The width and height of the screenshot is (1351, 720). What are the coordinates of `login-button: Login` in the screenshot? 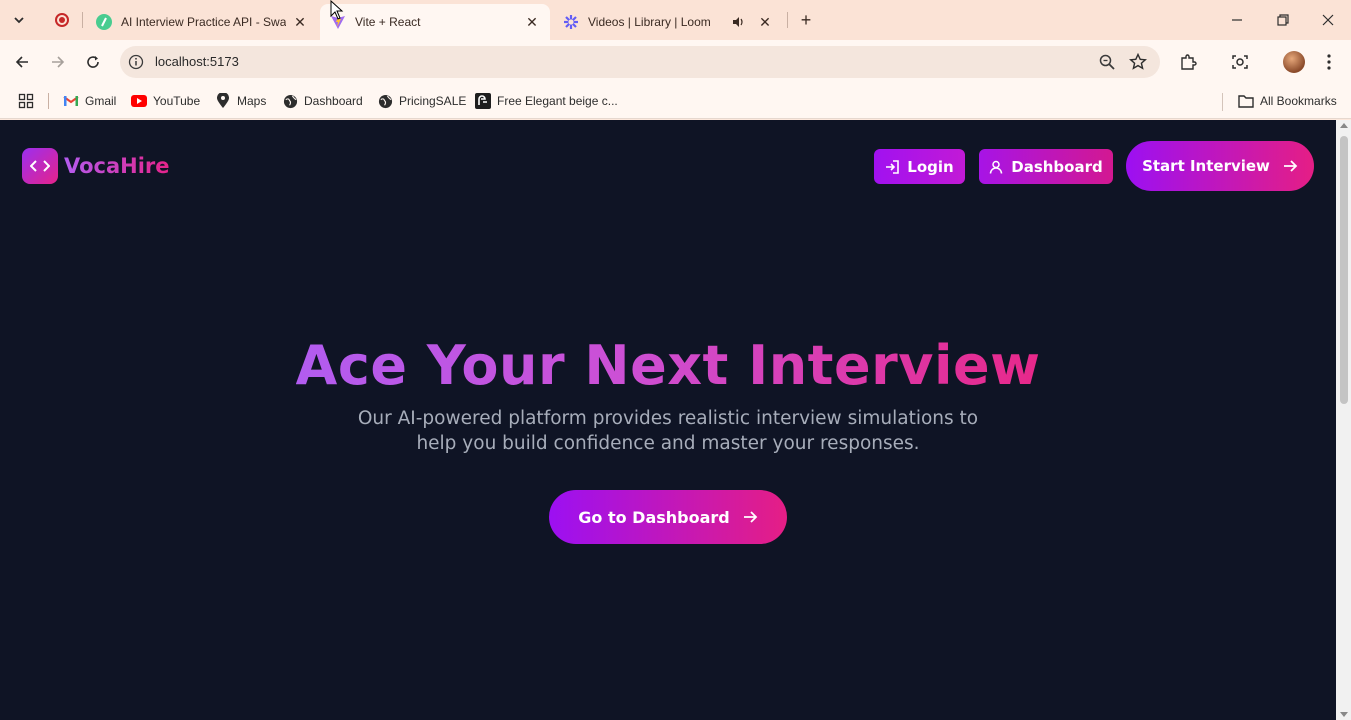 It's located at (919, 166).